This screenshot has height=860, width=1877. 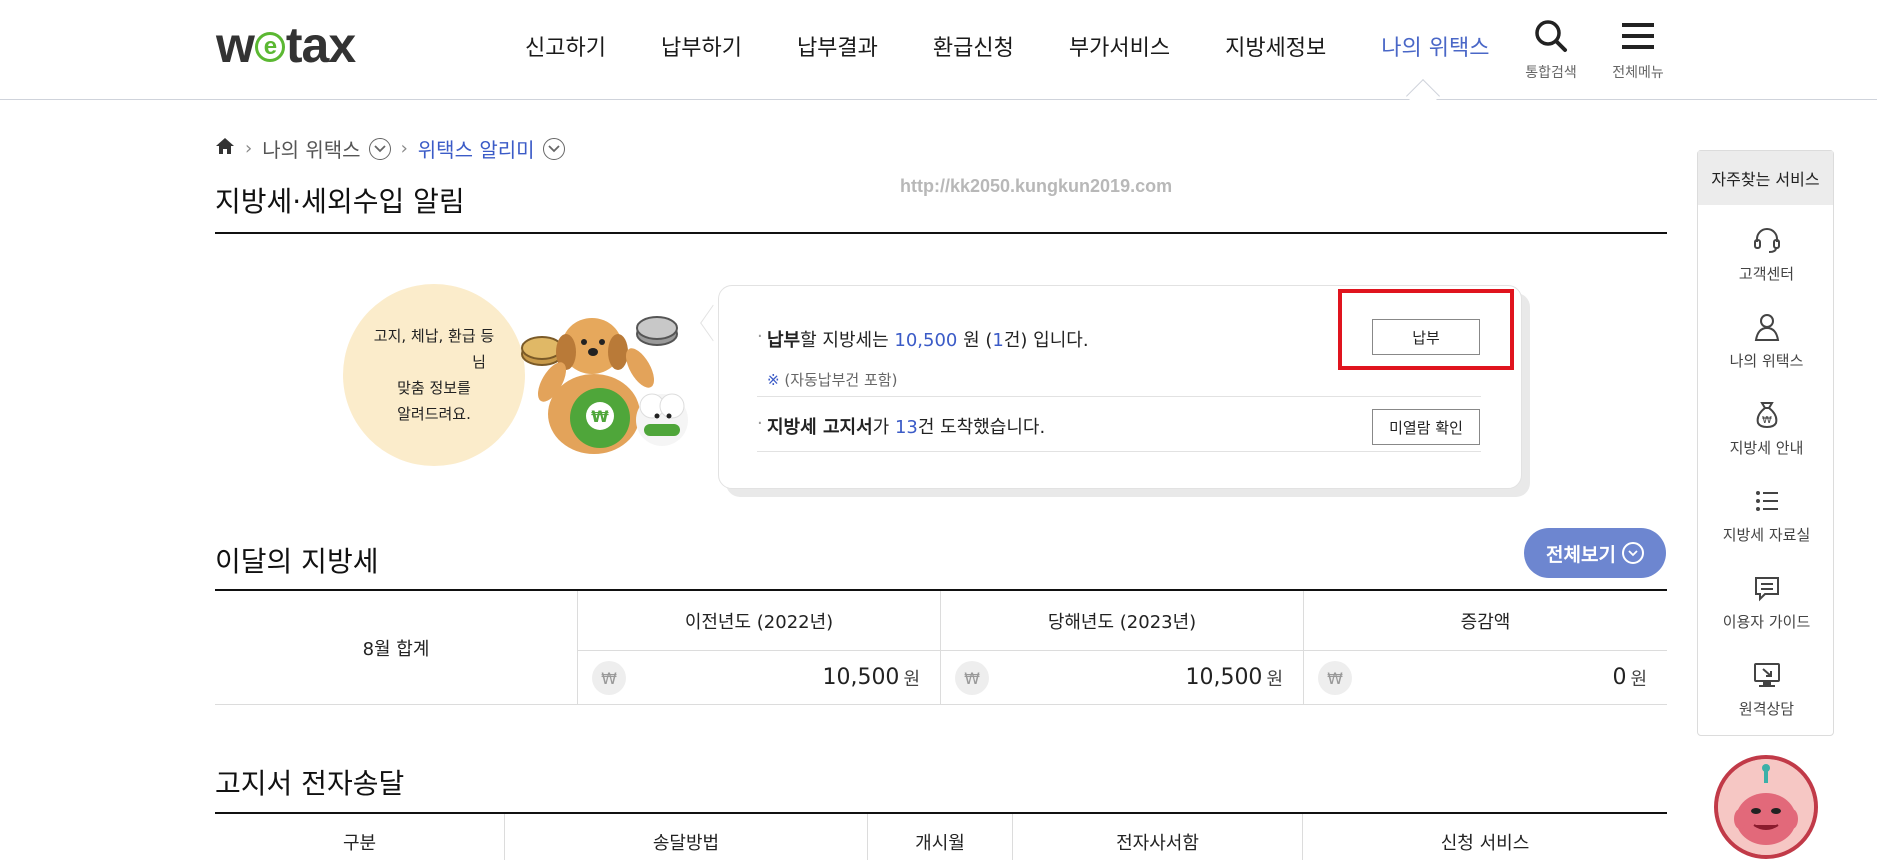 What do you see at coordinates (1638, 36) in the screenshot?
I see `hamburger-icon` at bounding box center [1638, 36].